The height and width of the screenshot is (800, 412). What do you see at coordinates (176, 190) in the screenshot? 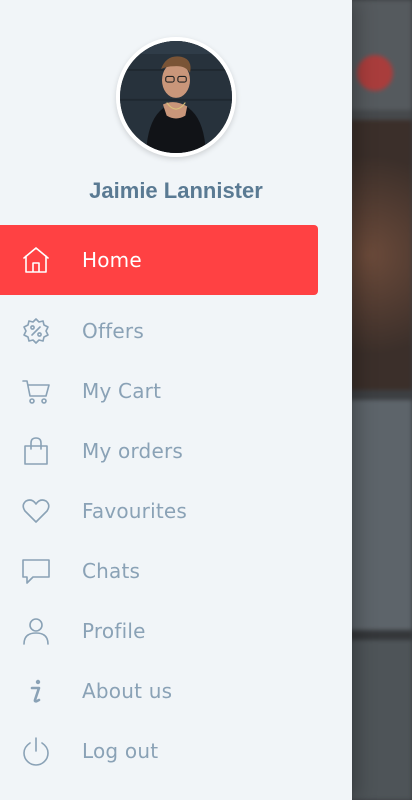
I see `user-name: Jaimie Lannister` at bounding box center [176, 190].